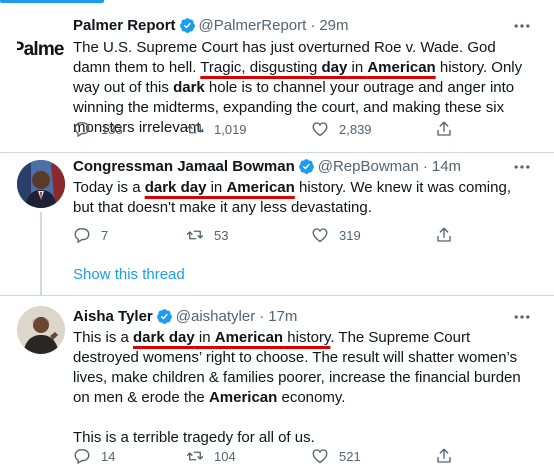  What do you see at coordinates (368, 166) in the screenshot?
I see `user-handle: @RepBowman` at bounding box center [368, 166].